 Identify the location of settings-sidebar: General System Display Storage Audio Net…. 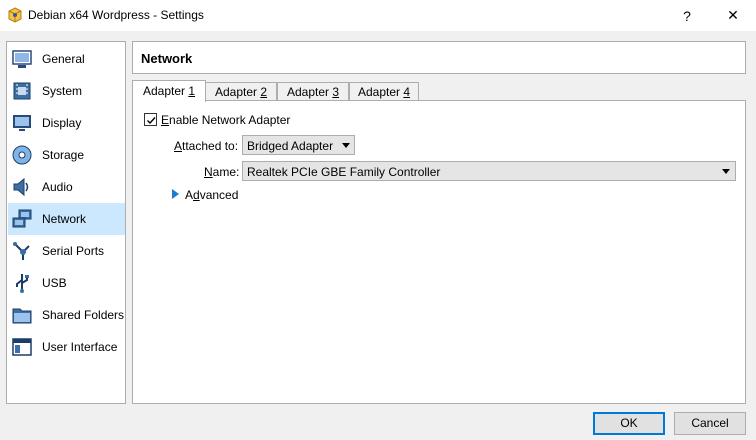
(66, 222).